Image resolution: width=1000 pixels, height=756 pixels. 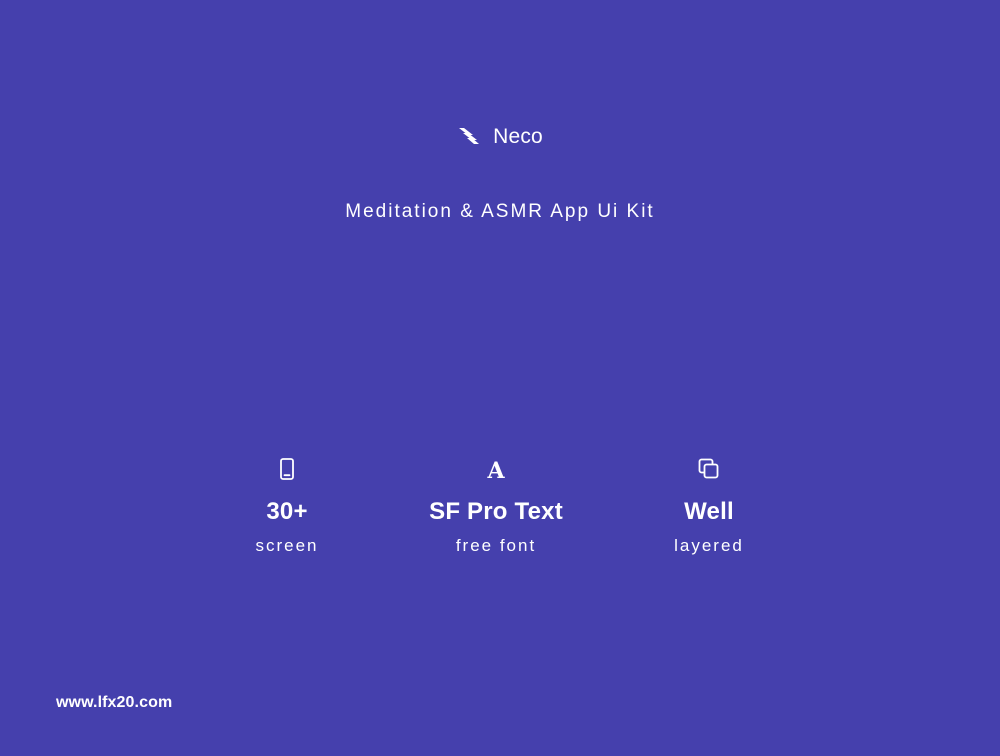 What do you see at coordinates (114, 702) in the screenshot?
I see `watermark-text: www.lfx20.com` at bounding box center [114, 702].